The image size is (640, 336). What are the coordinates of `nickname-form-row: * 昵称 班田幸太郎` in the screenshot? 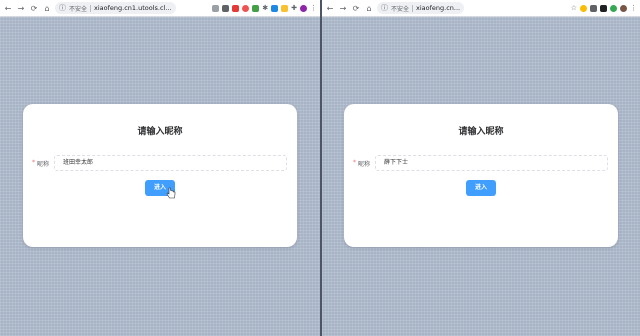 It's located at (160, 163).